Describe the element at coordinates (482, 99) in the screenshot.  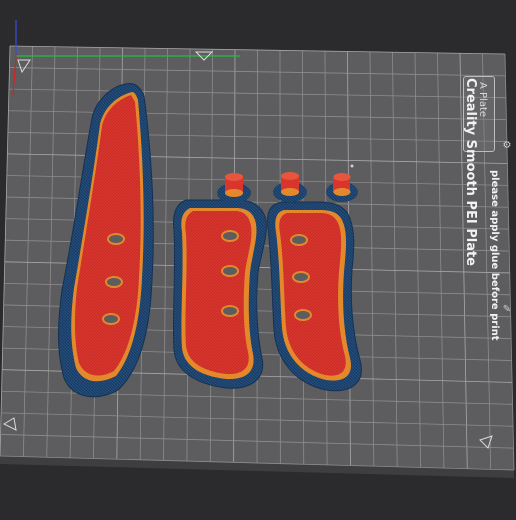
I see `plate-name-label: A Plate` at that location.